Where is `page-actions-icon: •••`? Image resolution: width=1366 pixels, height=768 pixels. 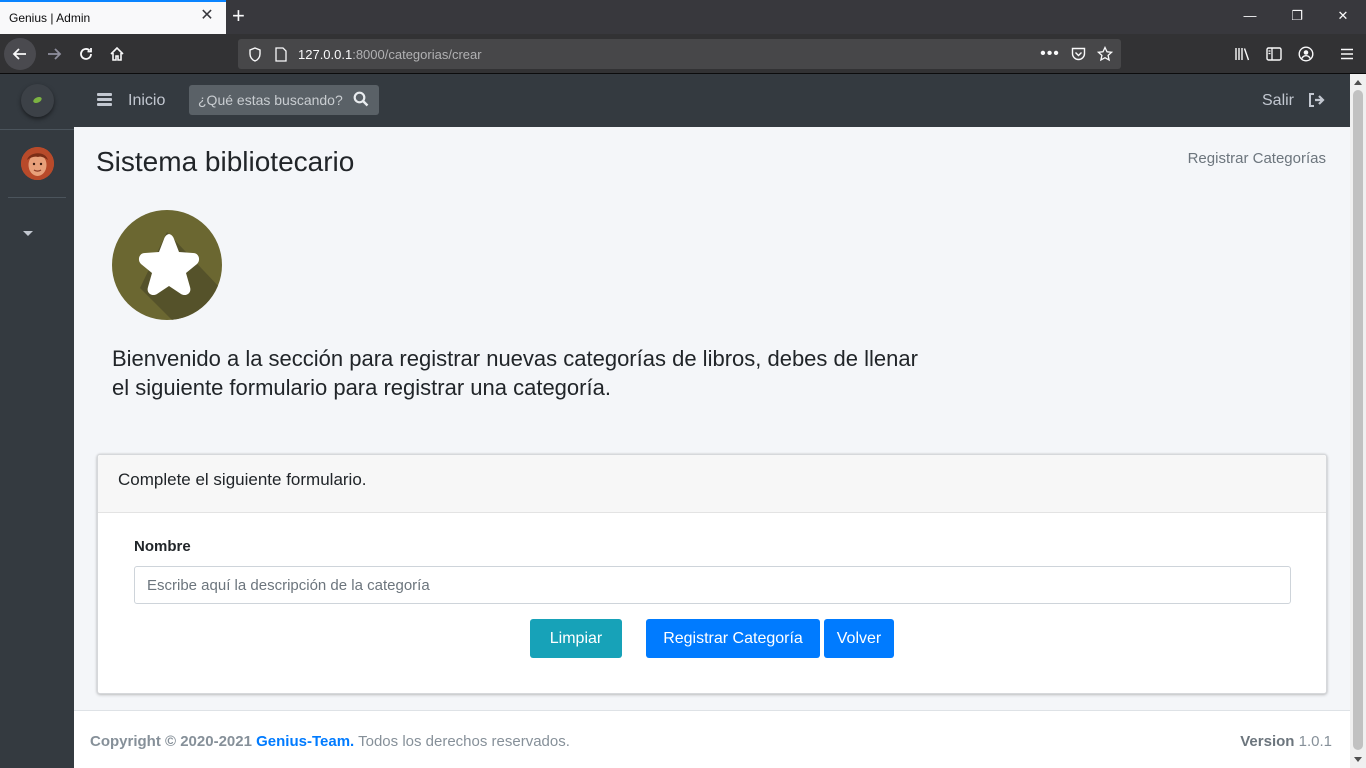
page-actions-icon: ••• is located at coordinates (1050, 54).